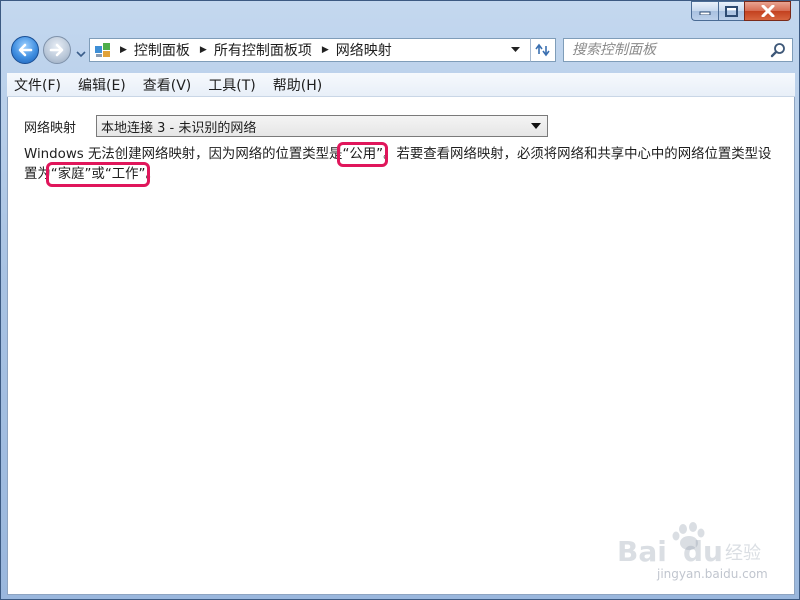  I want to click on highlight-public: “公用”, so click(363, 154).